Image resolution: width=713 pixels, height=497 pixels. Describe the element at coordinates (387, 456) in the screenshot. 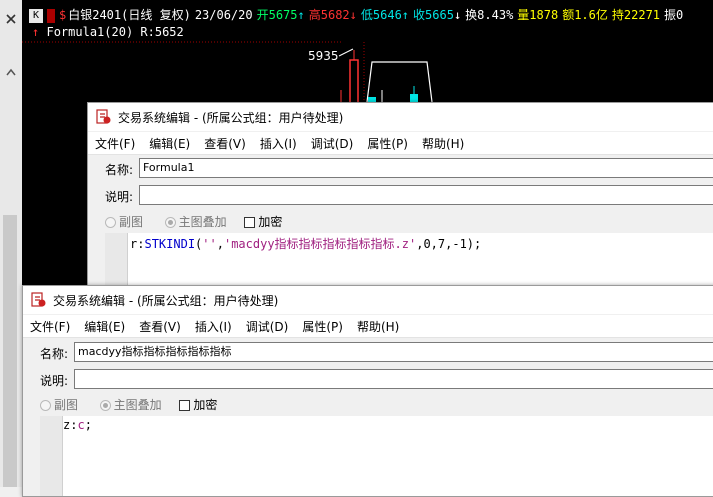

I see `code-editor: z:c;` at that location.